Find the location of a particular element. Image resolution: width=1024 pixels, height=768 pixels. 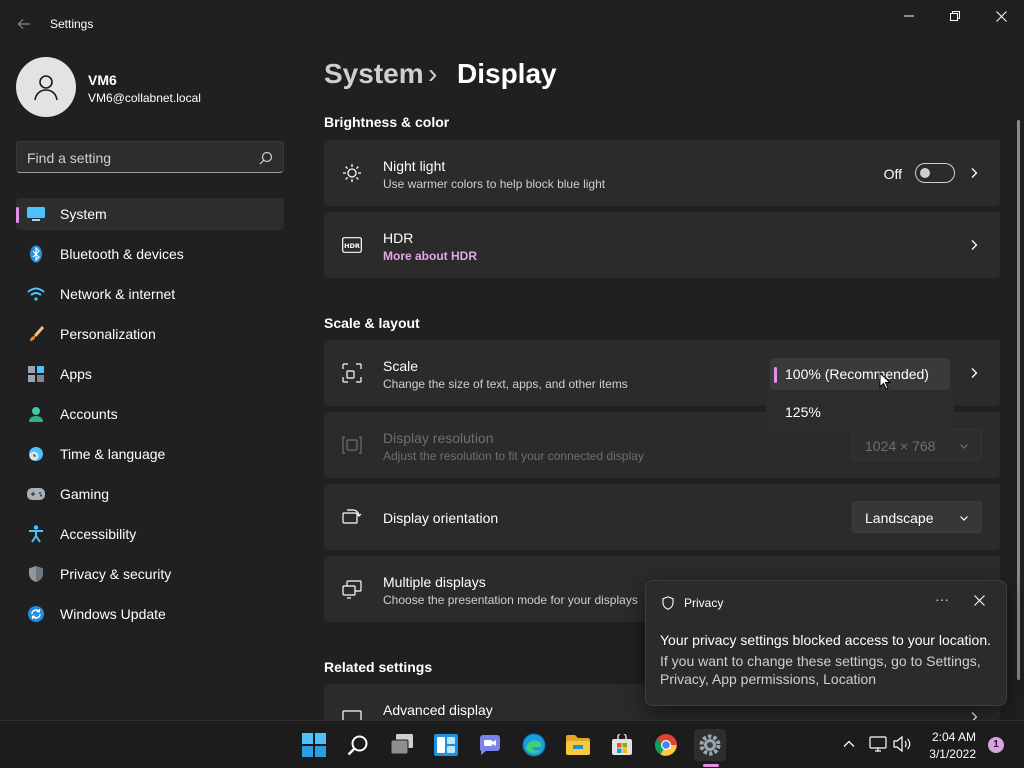

sidebar-item-time-language: Time & language is located at coordinates (150, 454).